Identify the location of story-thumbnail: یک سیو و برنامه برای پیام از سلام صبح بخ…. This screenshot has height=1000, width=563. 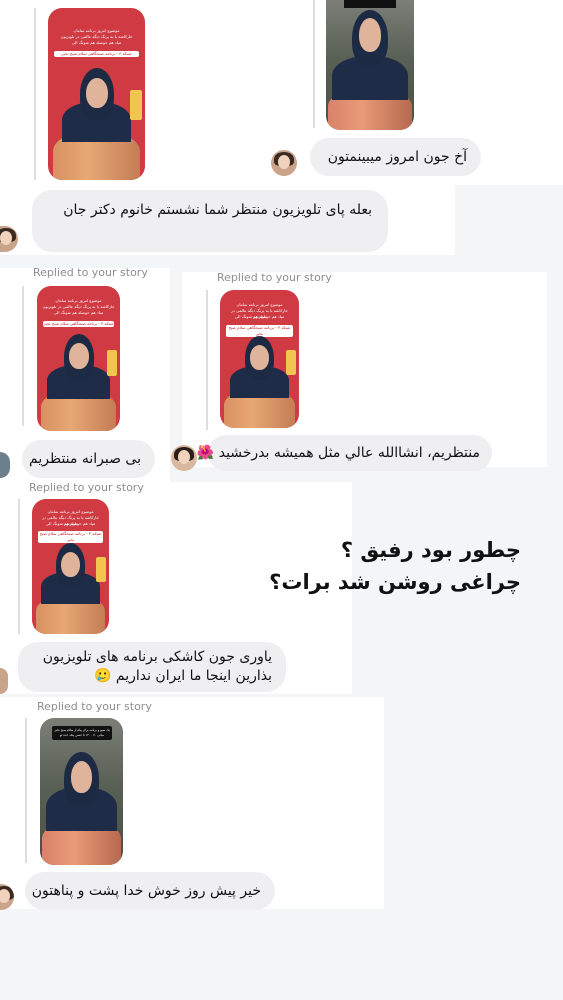
(81, 791).